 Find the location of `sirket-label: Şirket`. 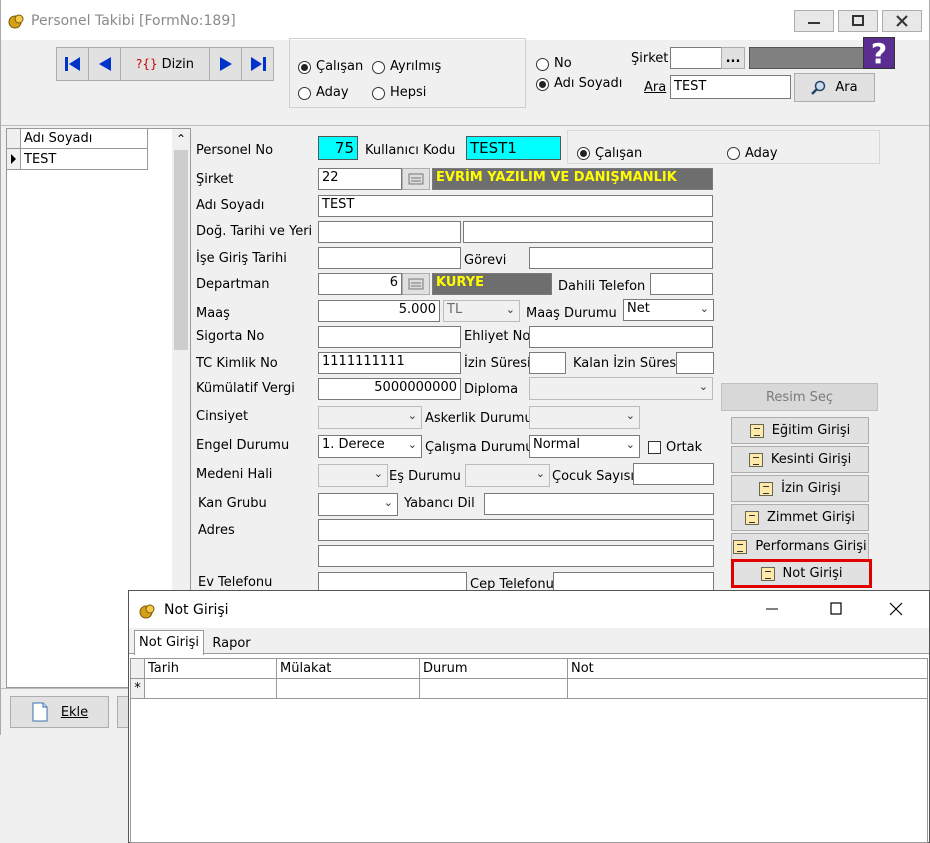

sirket-label: Şirket is located at coordinates (215, 179).